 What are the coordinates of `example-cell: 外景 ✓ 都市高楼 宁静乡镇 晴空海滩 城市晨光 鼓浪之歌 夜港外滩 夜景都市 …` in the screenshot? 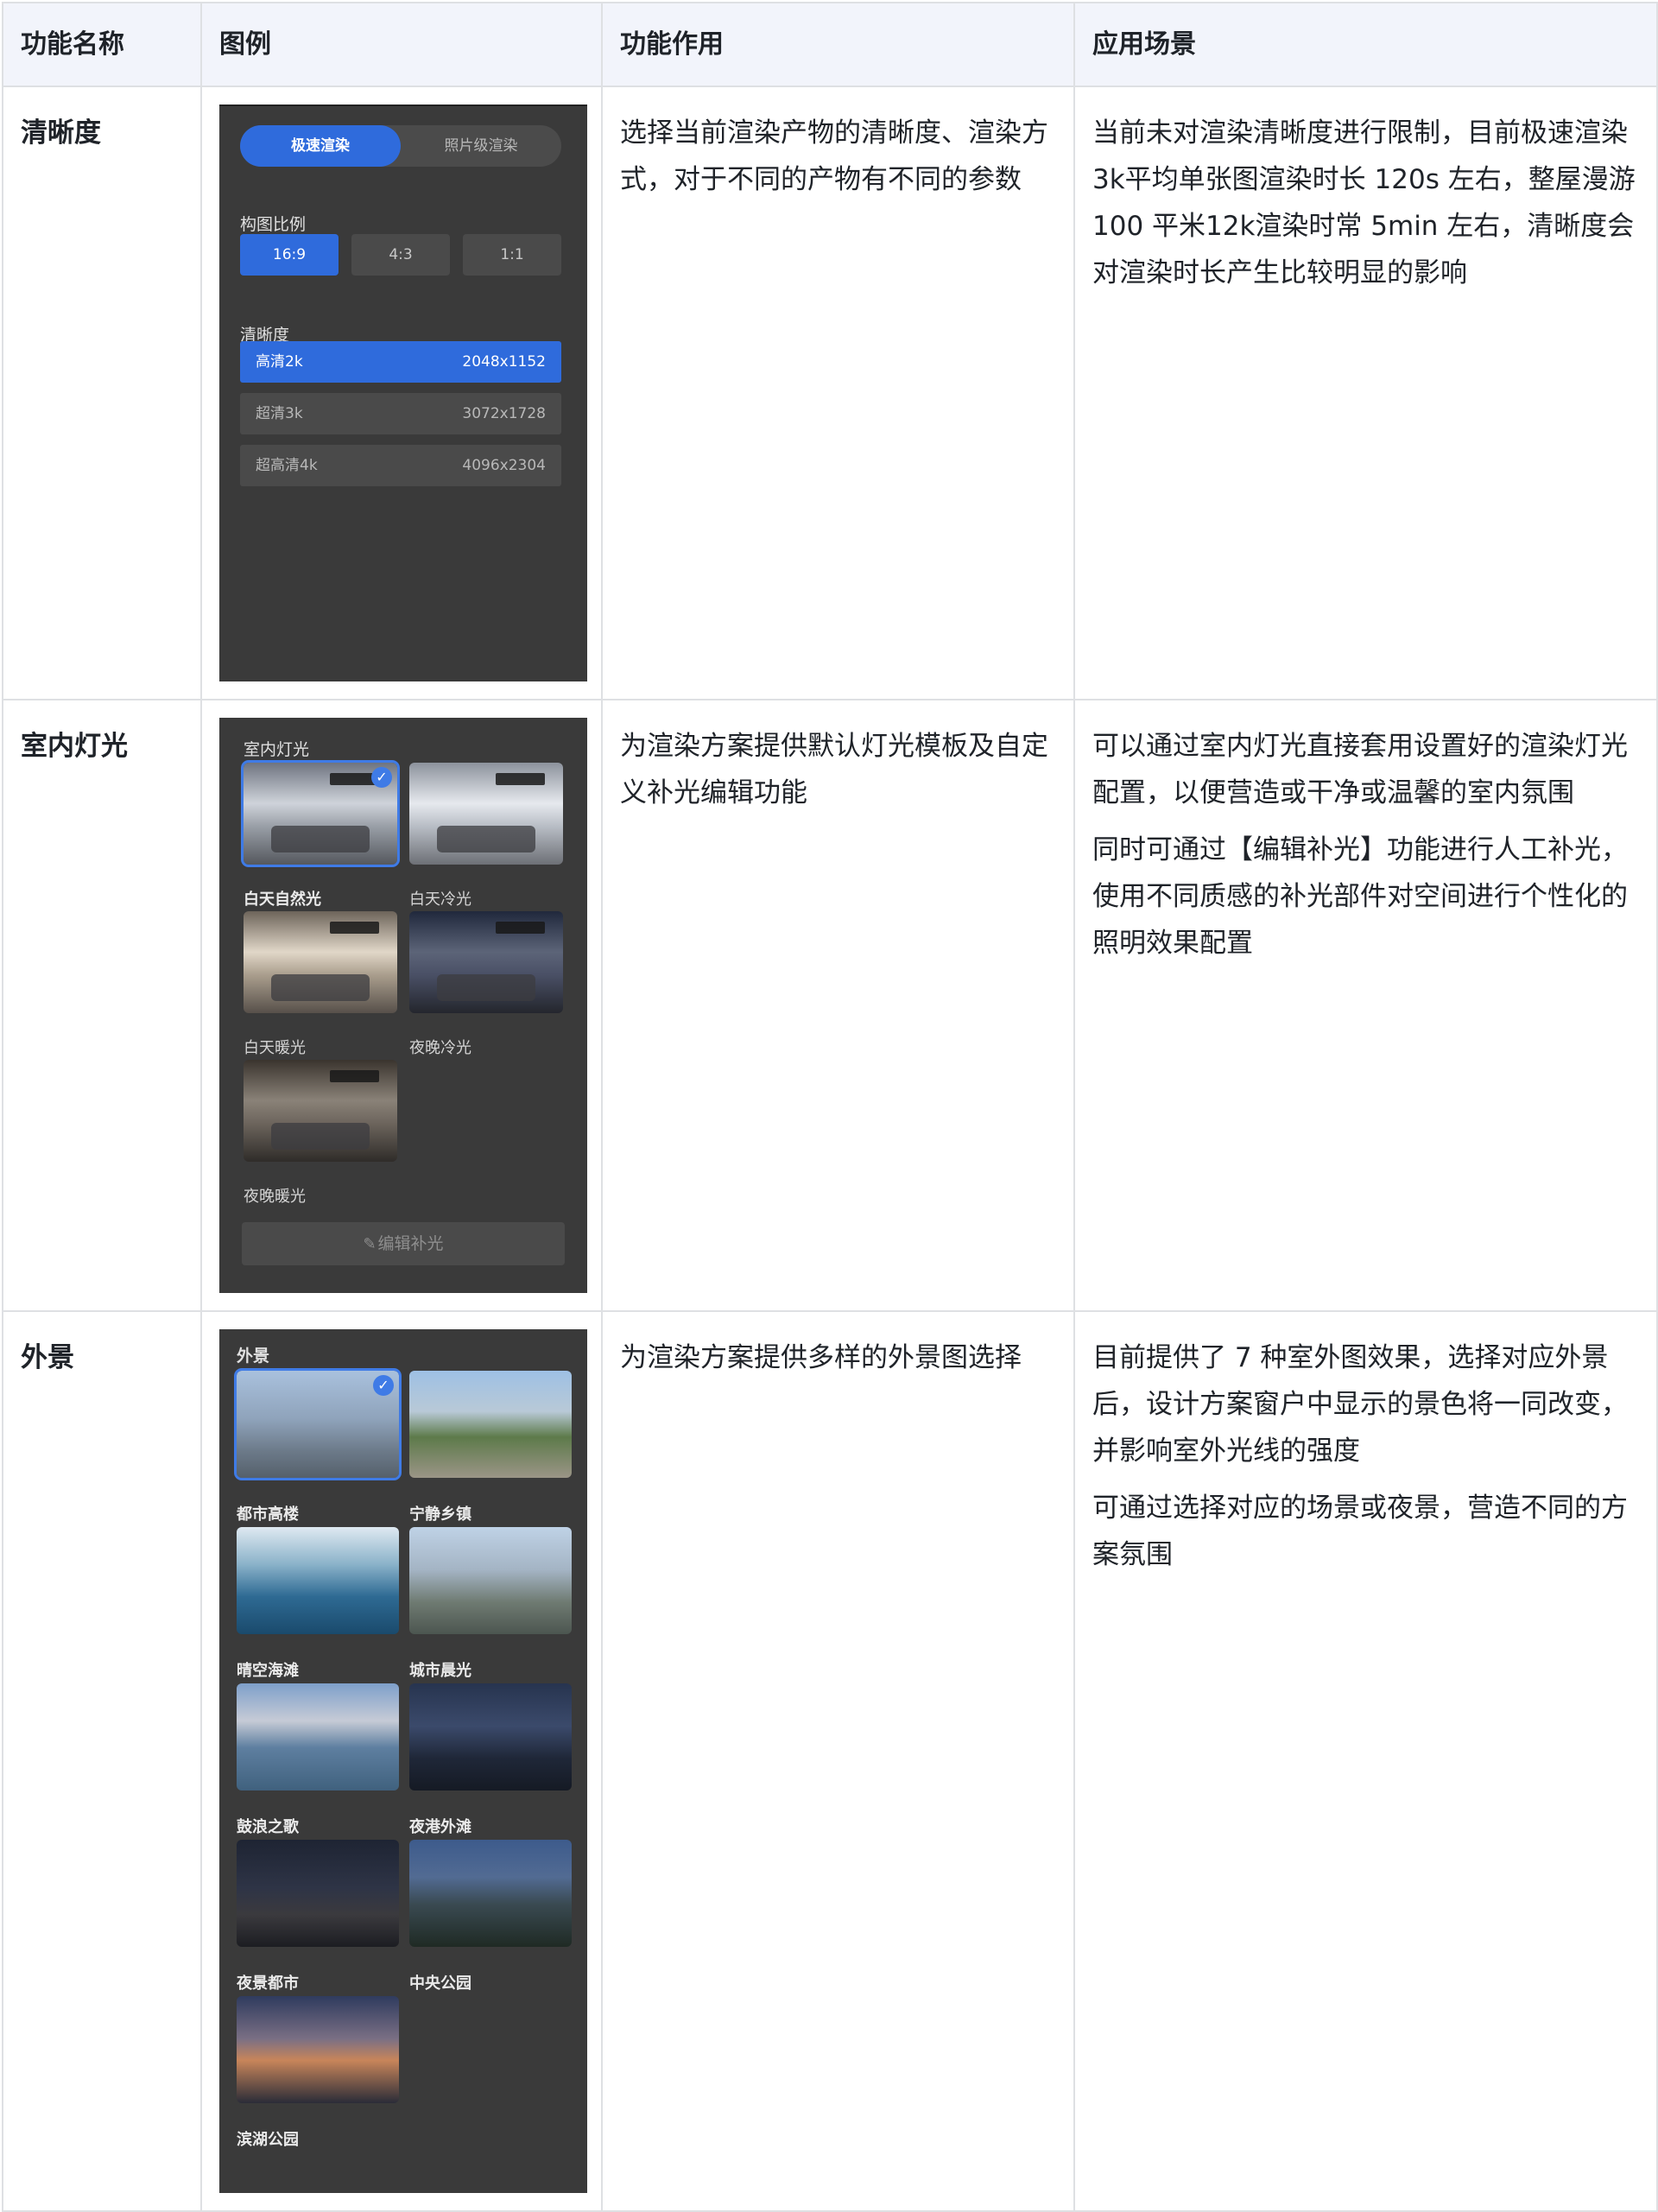 It's located at (402, 1761).